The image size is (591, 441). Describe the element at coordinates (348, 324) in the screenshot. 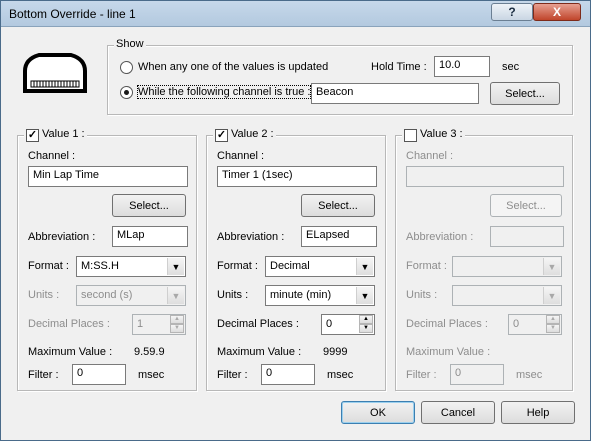

I see `value2-decimal-spinner: 0 ▲ ▼` at that location.